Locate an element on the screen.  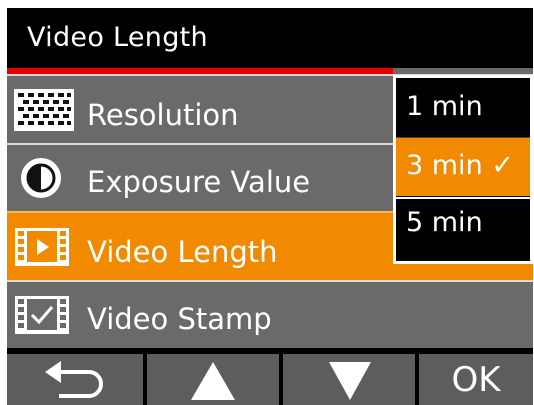
option-1-min: 1 min is located at coordinates (463, 108).